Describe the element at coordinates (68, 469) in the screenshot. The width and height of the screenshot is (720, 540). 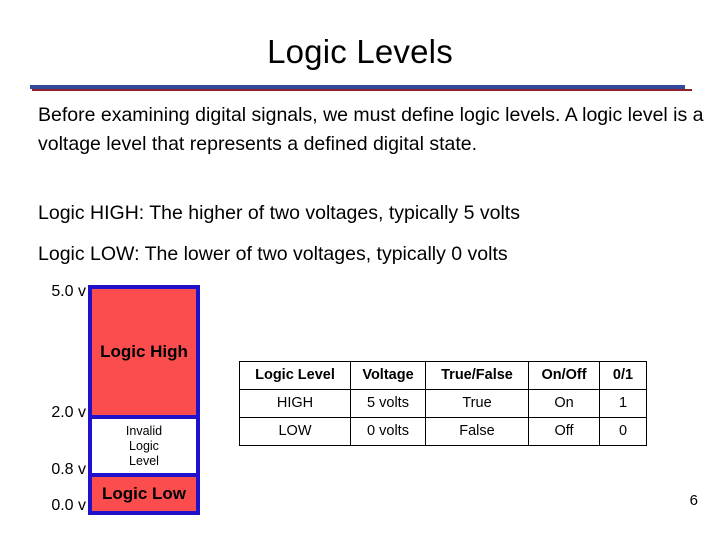
I see `voltage-label-0p8v: 0.8 v` at that location.